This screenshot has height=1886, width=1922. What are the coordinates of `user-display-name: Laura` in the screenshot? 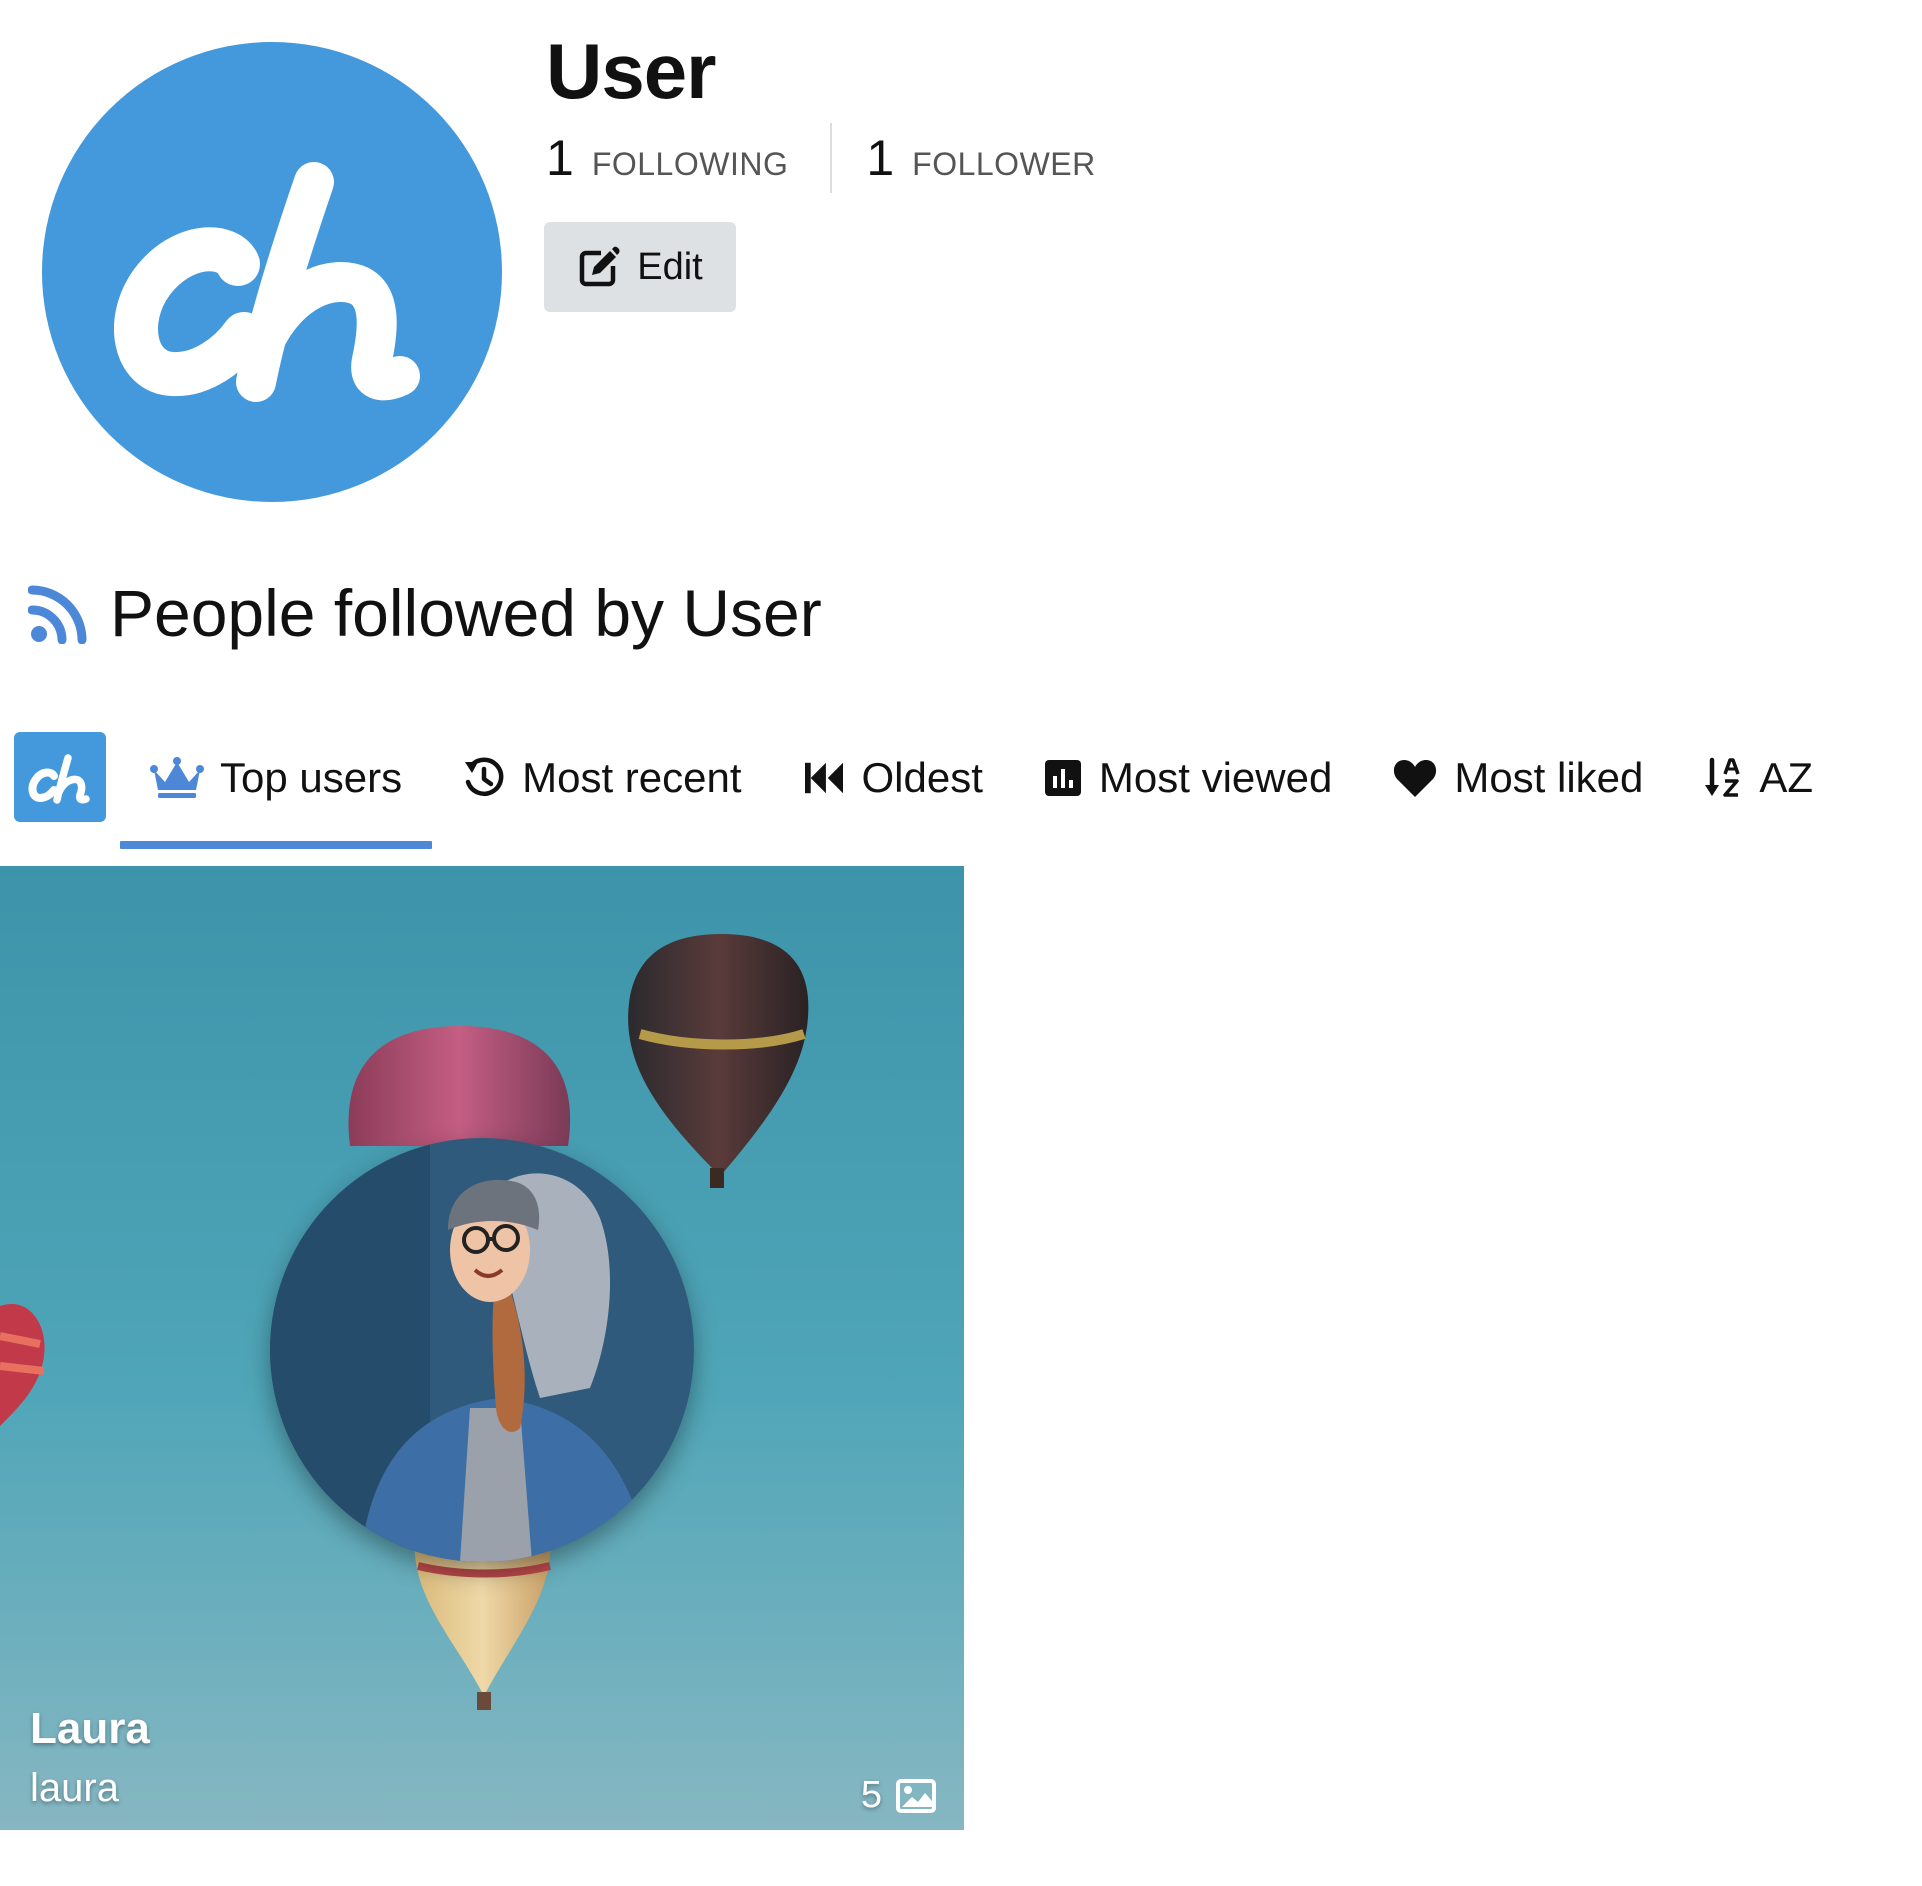 It's located at (90, 1728).